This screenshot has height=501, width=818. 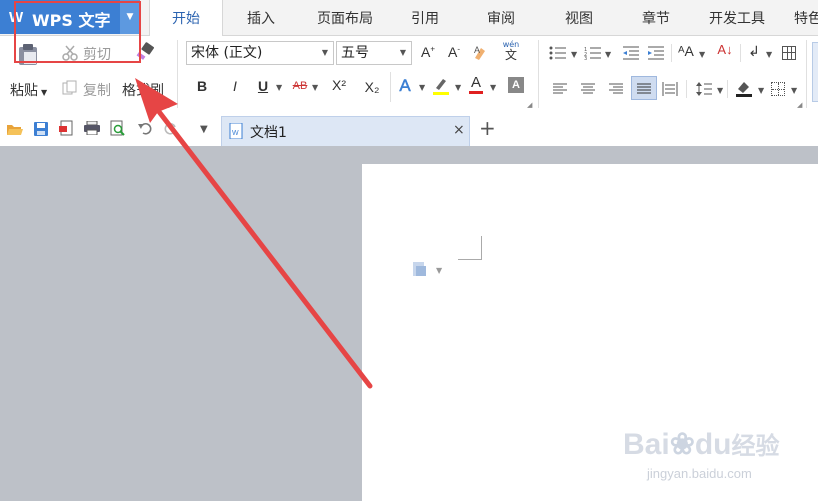 I want to click on baidu-watermark: Bai❀du经验 jingyan.baidu.com, so click(x=701, y=454).